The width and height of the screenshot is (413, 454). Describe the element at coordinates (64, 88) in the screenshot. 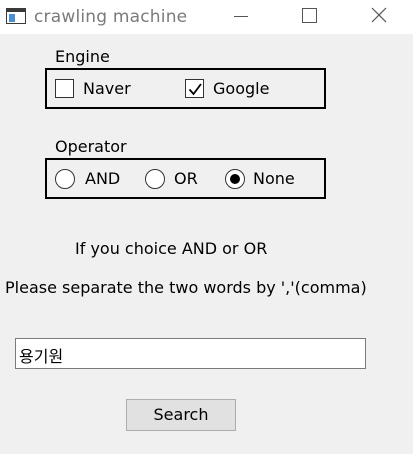

I see `naver-checkbox` at that location.